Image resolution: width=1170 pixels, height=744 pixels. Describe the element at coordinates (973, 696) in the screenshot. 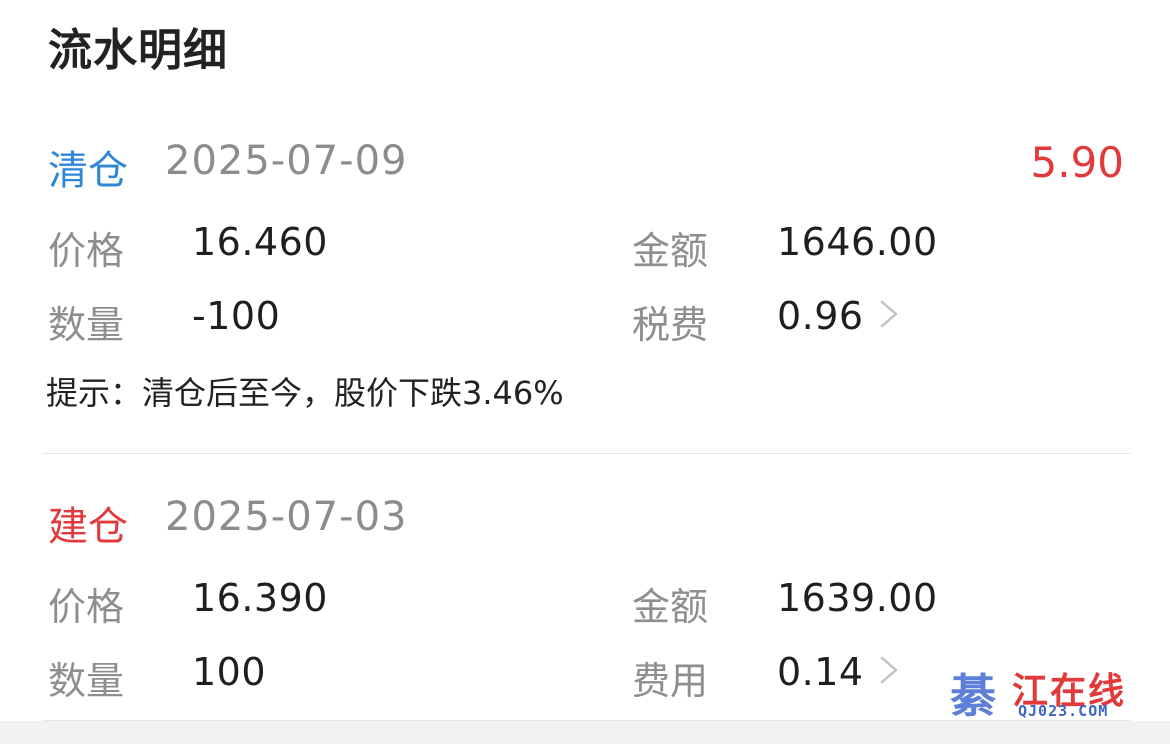

I see `watermark-char: 綦` at that location.